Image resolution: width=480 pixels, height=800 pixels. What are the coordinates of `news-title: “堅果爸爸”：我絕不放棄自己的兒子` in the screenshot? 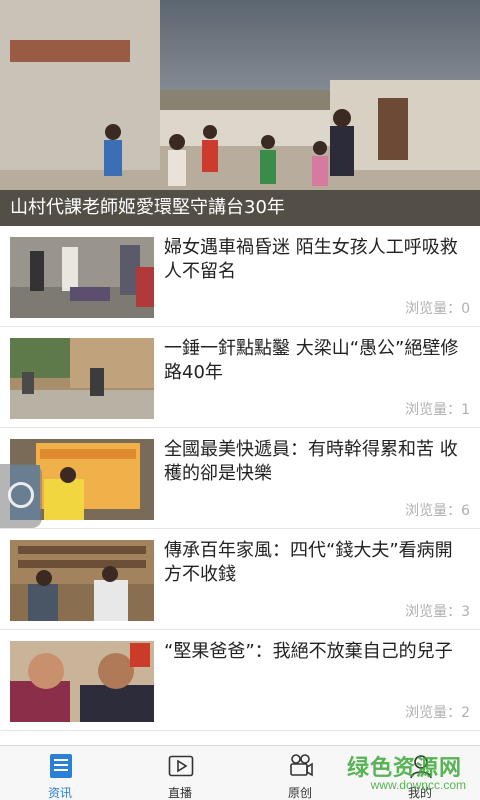 It's located at (308, 651).